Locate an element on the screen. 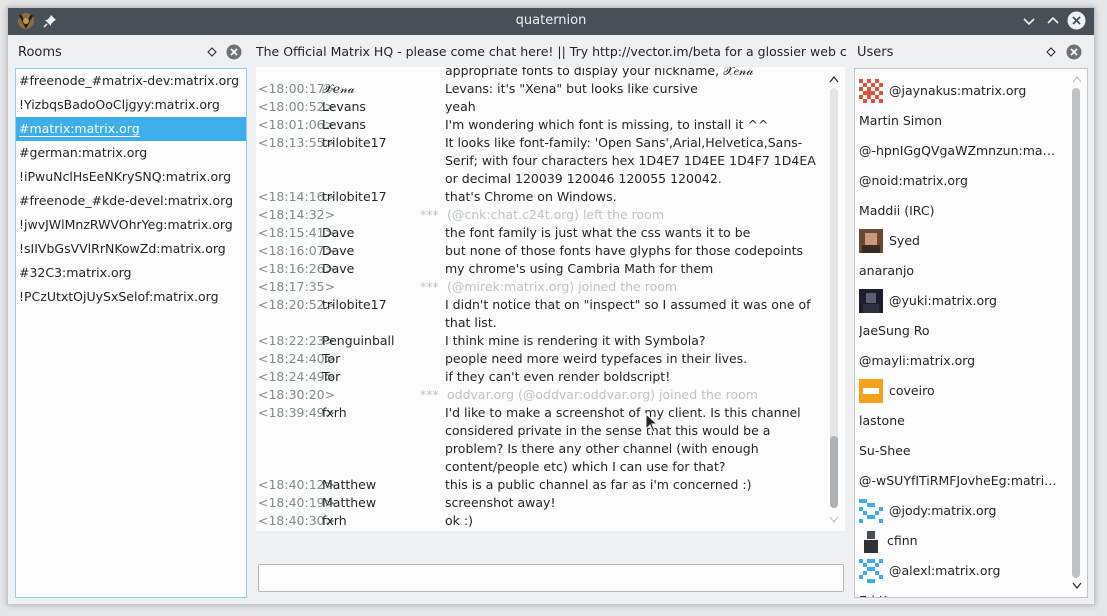  title-bar: quaternion is located at coordinates (551, 21).